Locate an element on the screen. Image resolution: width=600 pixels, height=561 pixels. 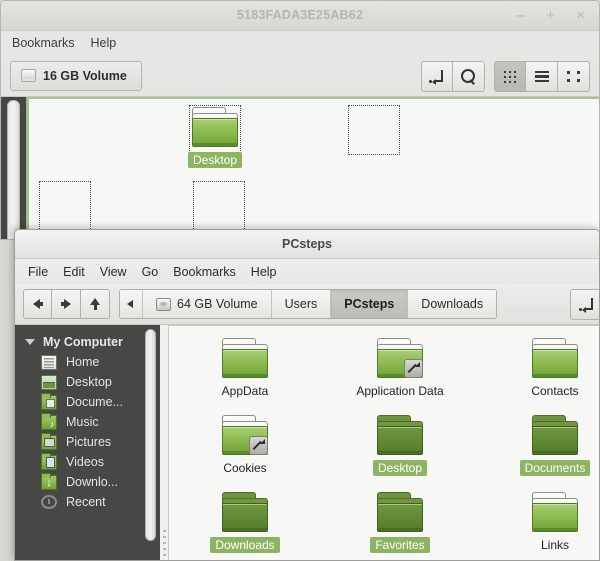
sidebar-item-videos: Videos is located at coordinates (87, 462).